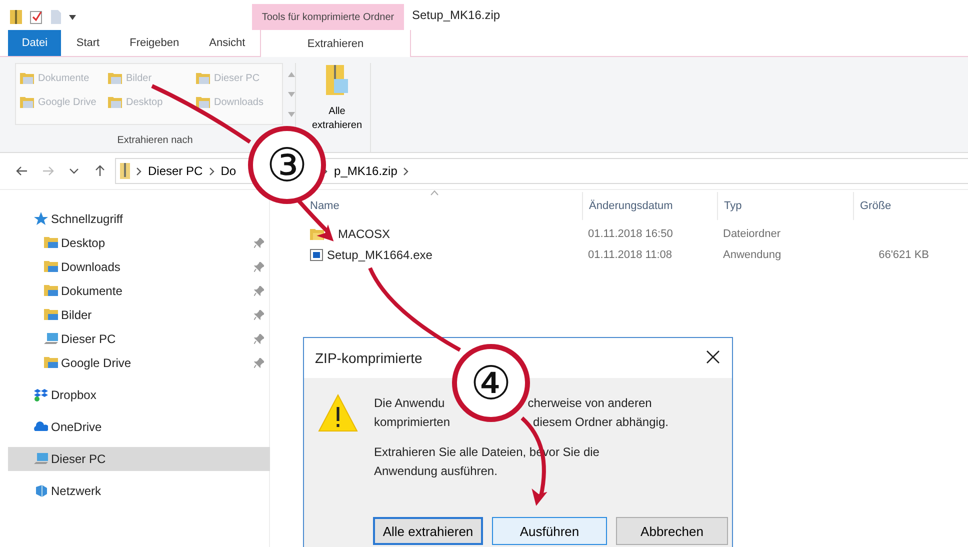 Image resolution: width=968 pixels, height=547 pixels. Describe the element at coordinates (41, 491) in the screenshot. I see `network-icon` at that location.